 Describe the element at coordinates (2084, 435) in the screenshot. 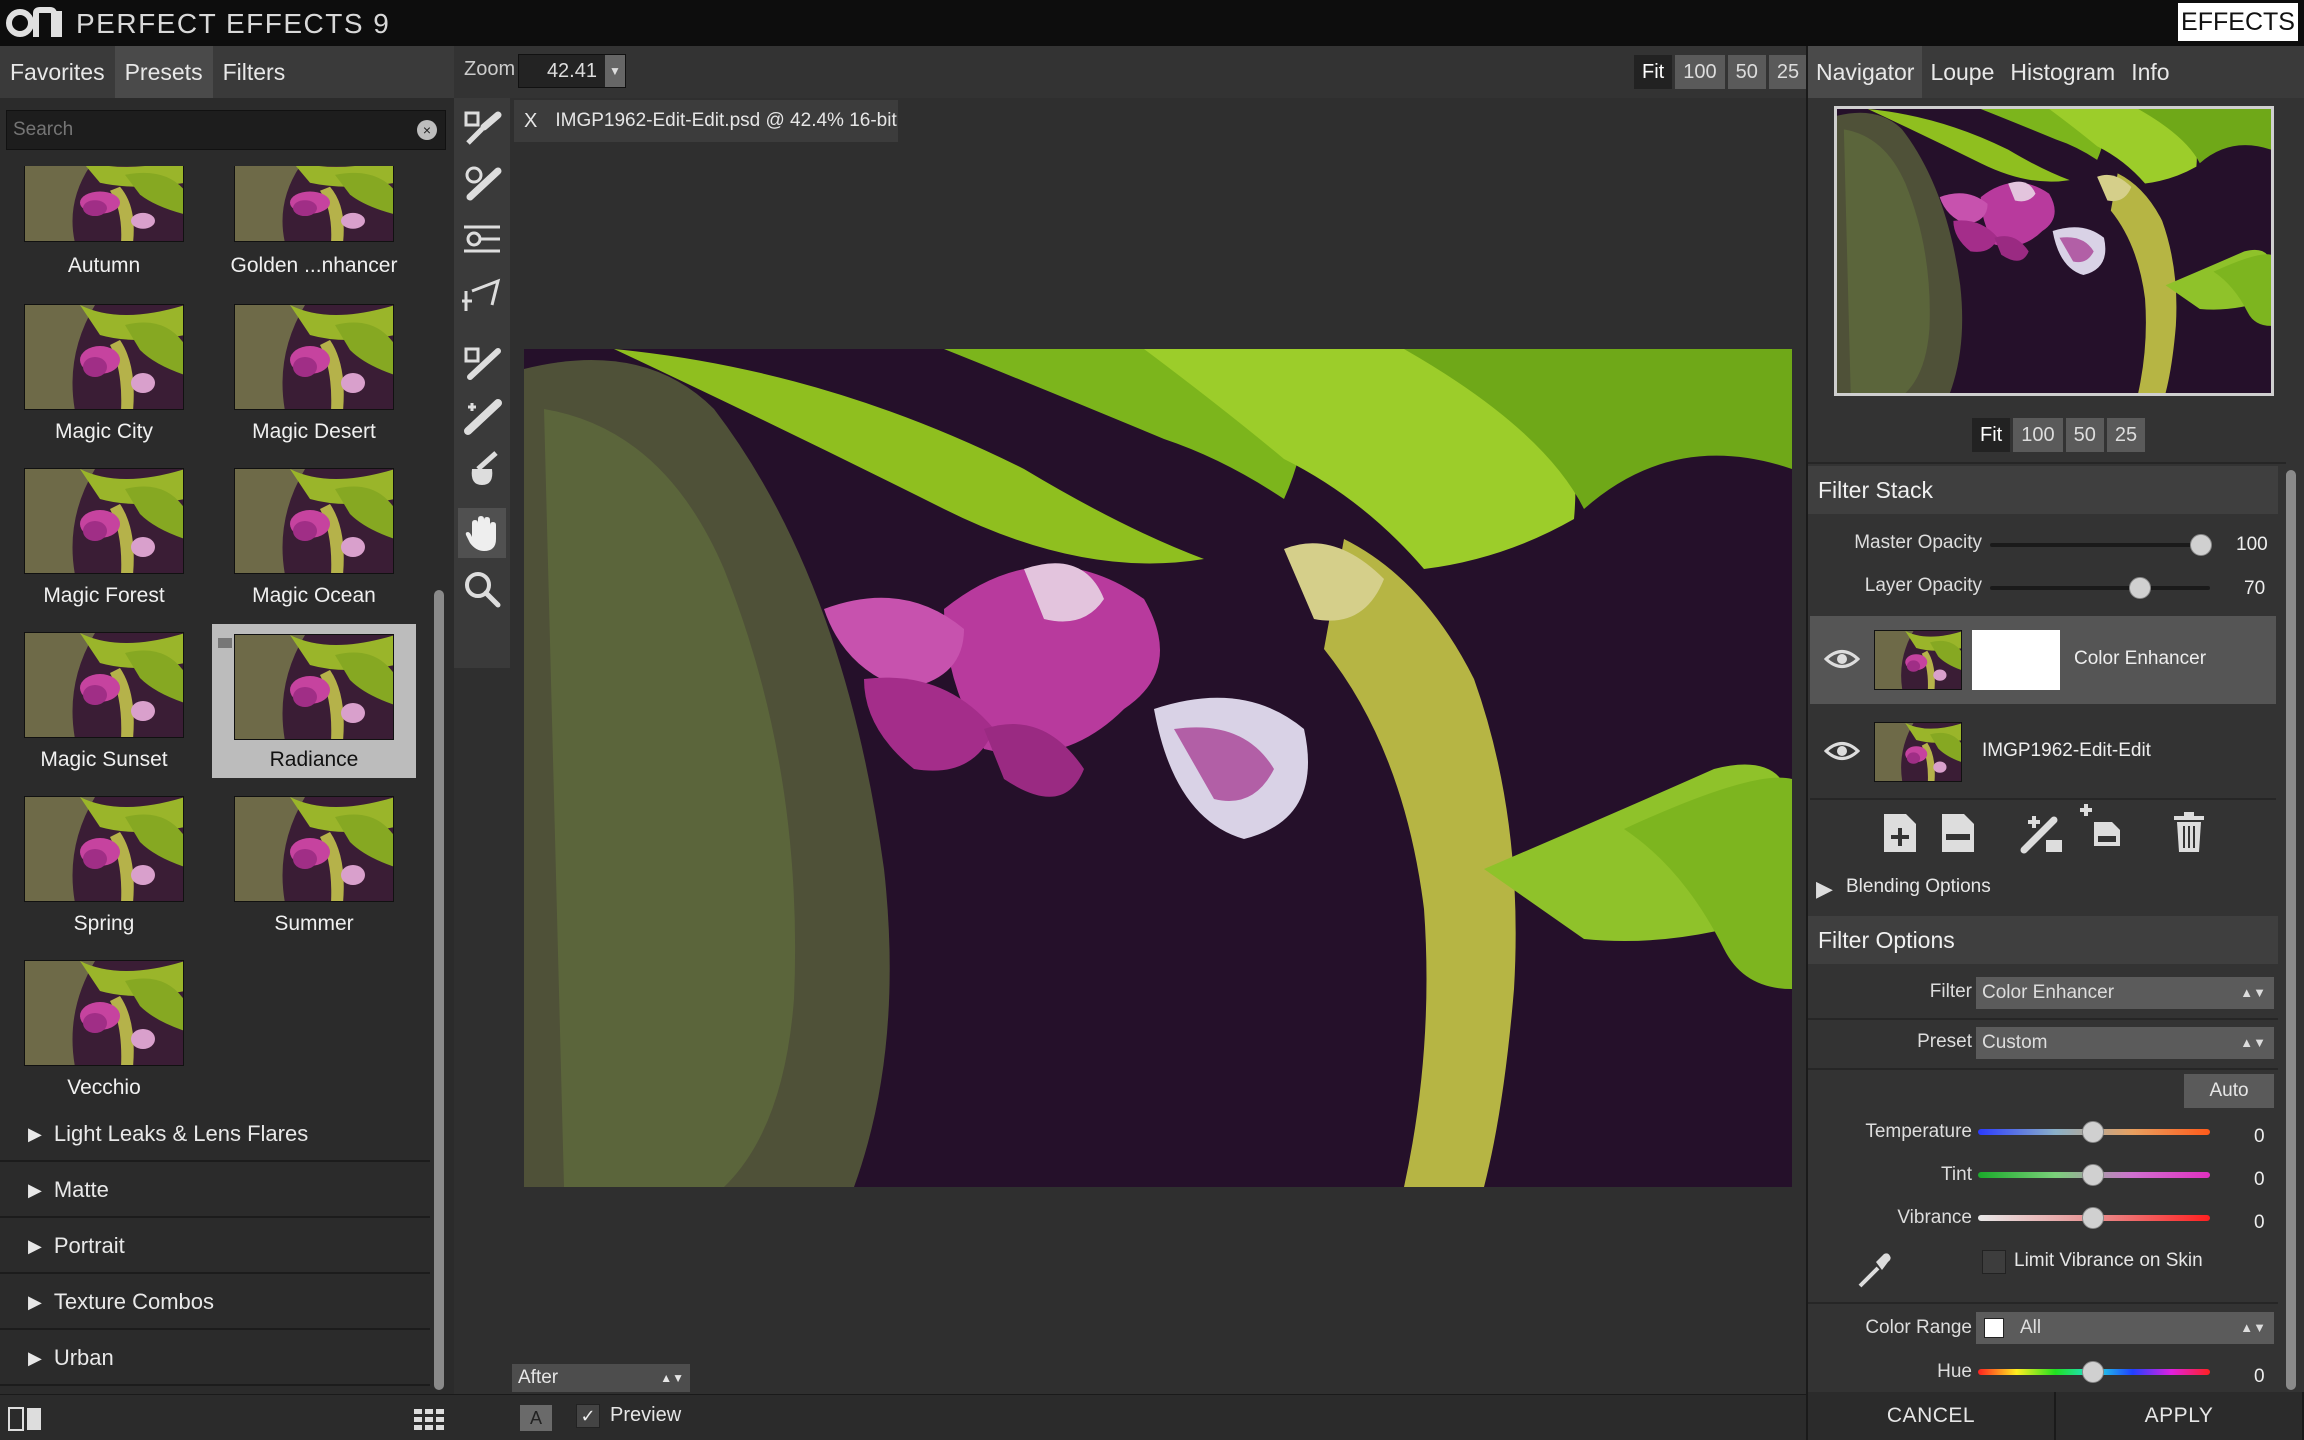

I see `nav-zoom-50-button: 50` at that location.